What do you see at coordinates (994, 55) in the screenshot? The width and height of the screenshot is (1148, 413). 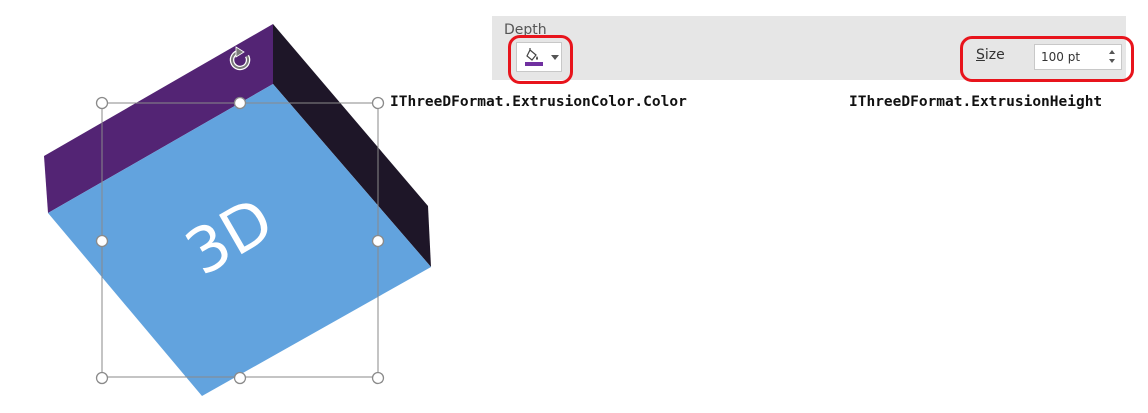 I see `size-label-text: ize` at bounding box center [994, 55].